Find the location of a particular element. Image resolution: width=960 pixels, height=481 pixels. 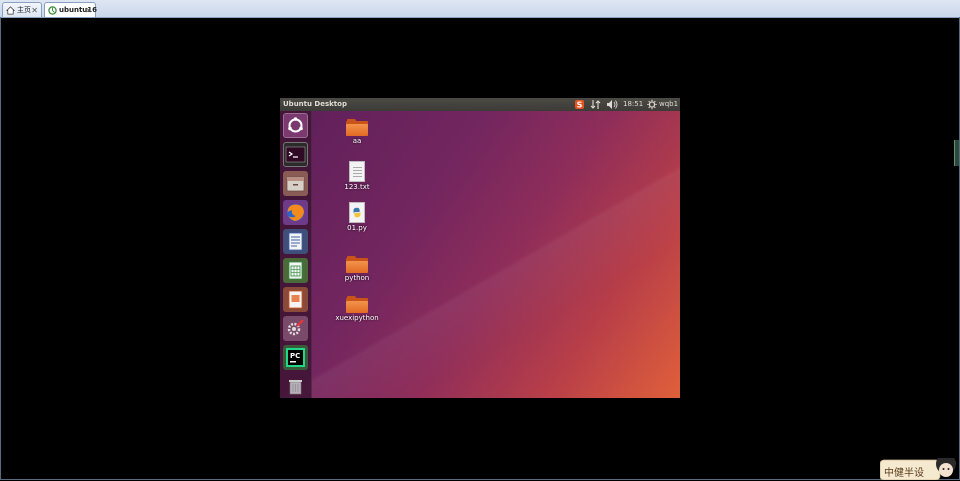

desktop-icon-123-txt: 123.txt is located at coordinates (357, 176).